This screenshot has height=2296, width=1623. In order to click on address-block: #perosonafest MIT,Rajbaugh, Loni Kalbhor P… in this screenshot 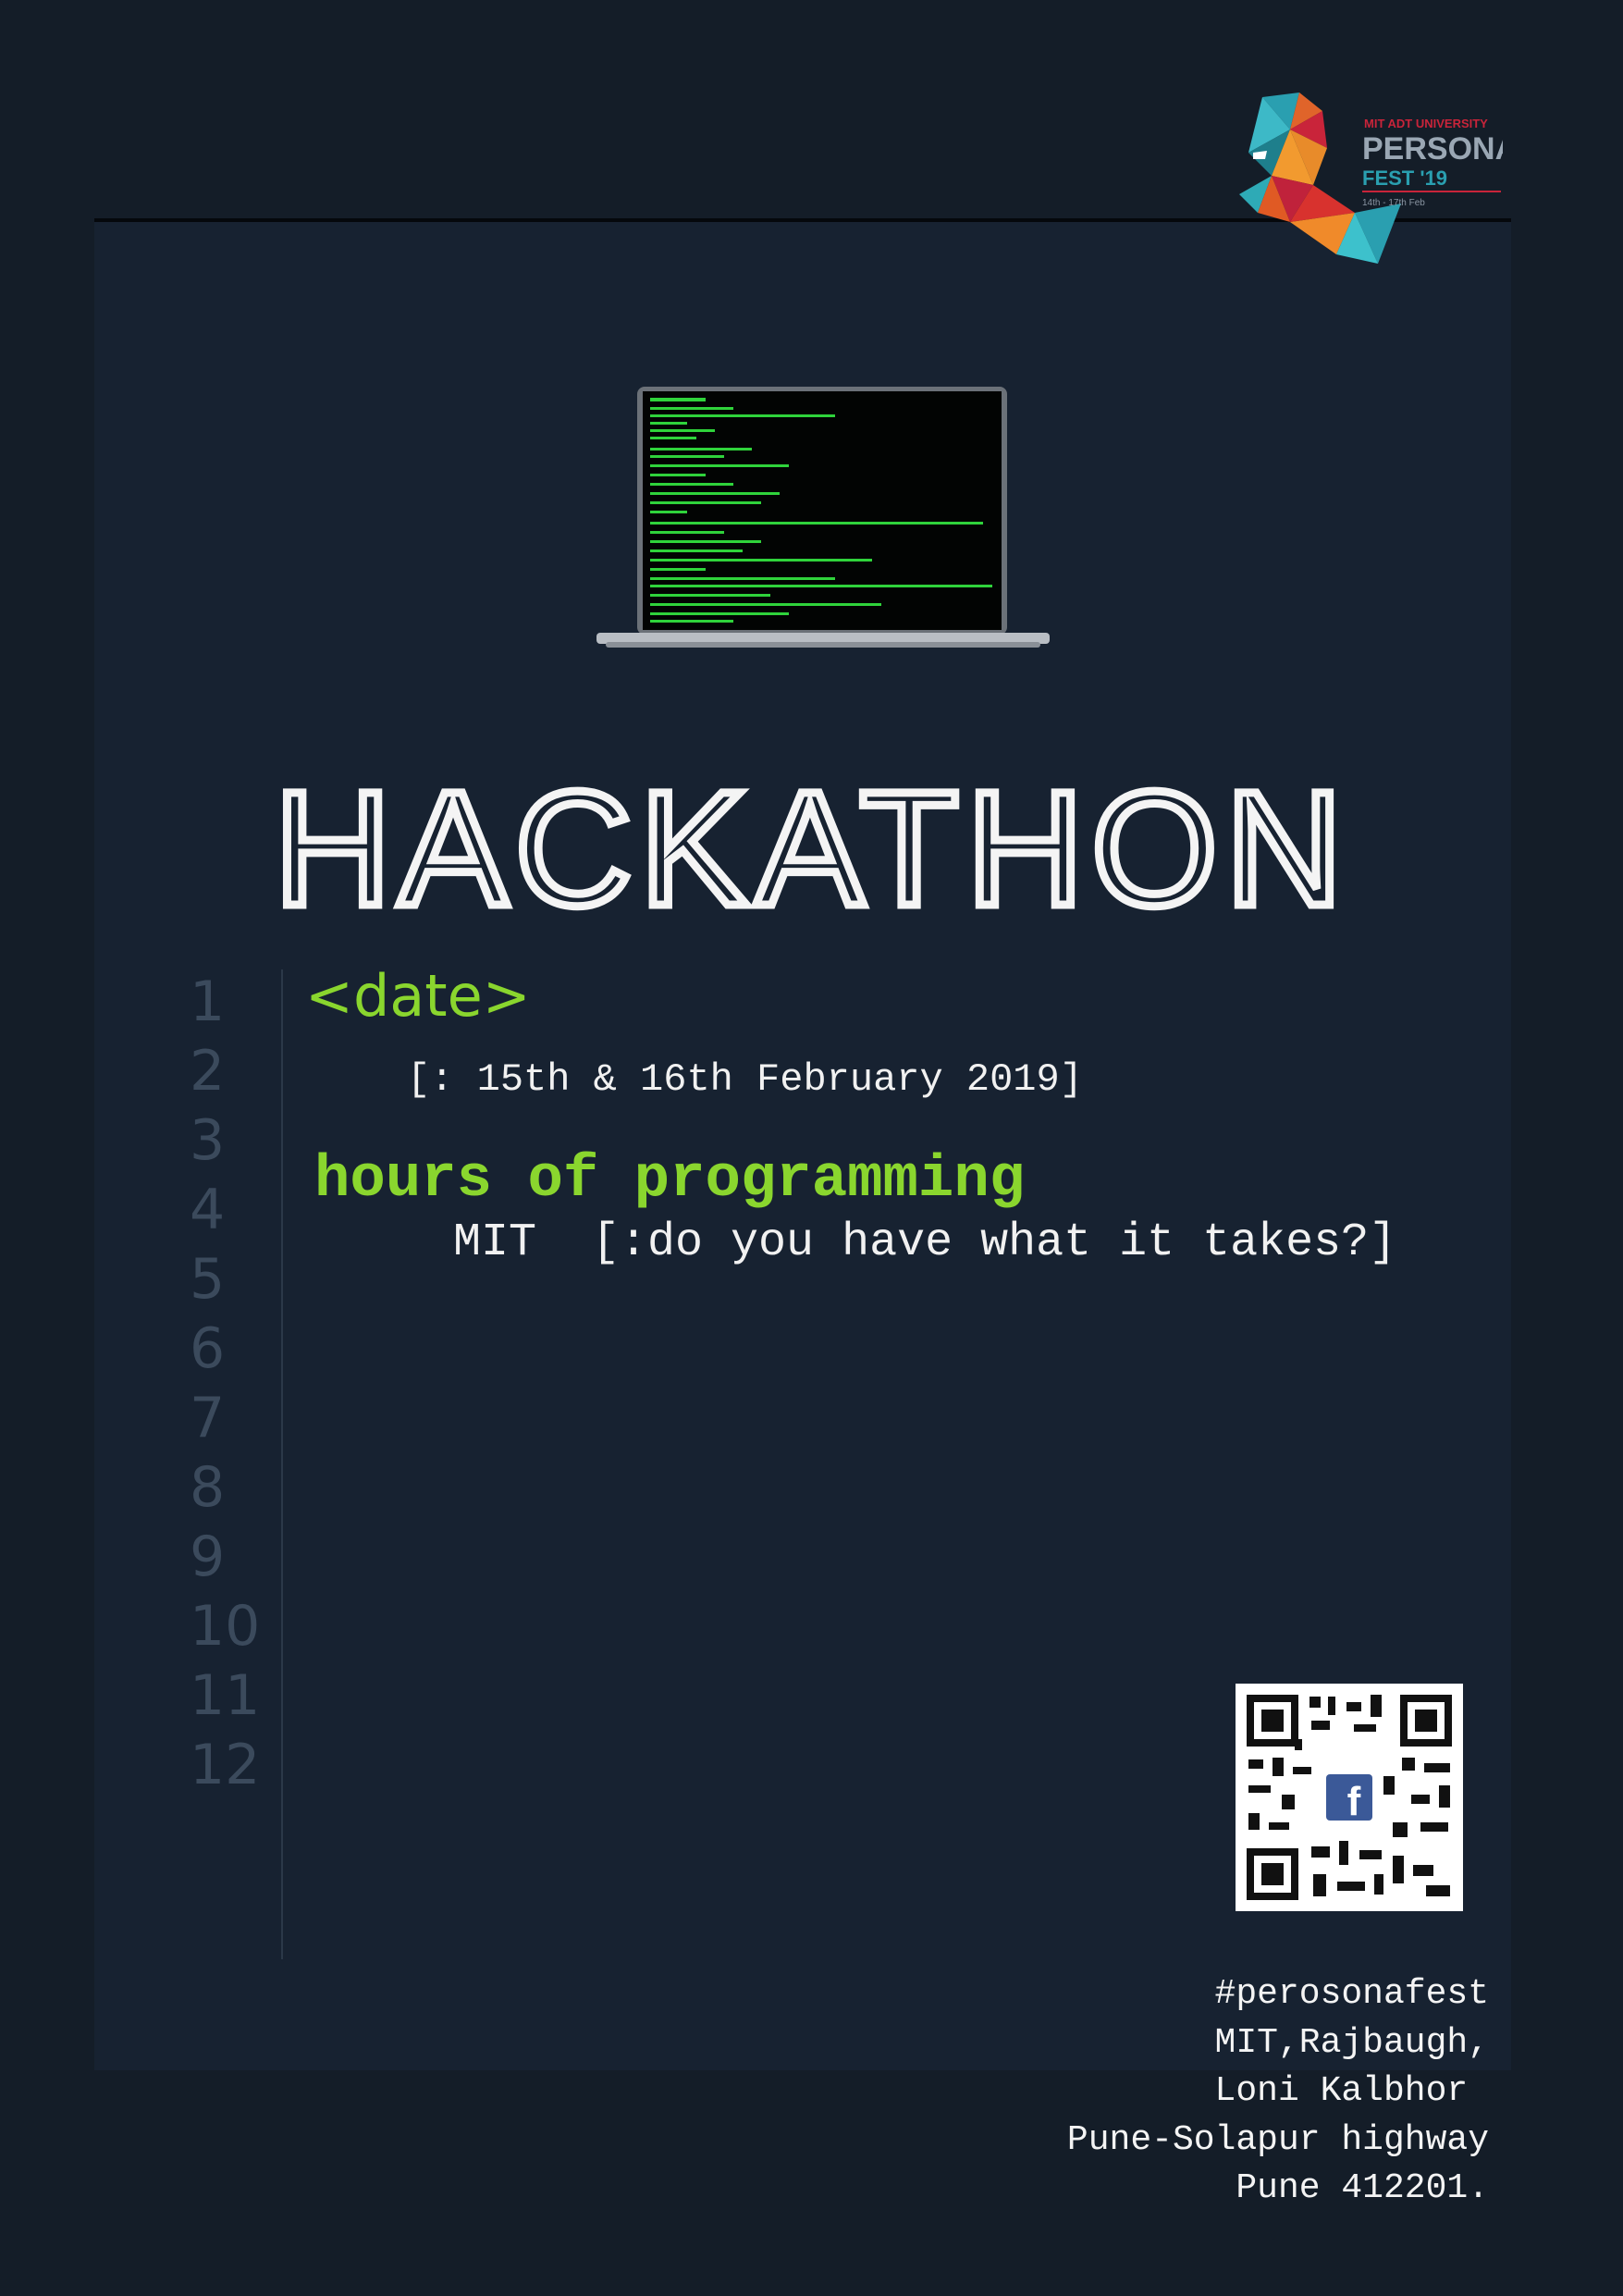, I will do `click(1278, 2092)`.